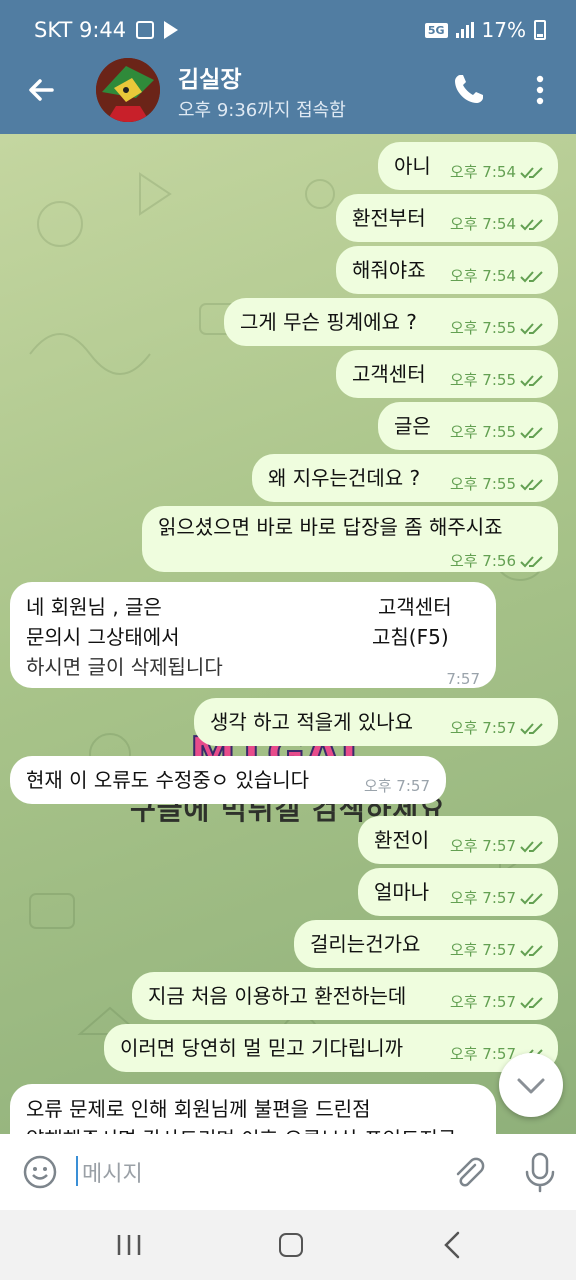  What do you see at coordinates (389, 218) in the screenshot?
I see `message-text: 환전부터` at bounding box center [389, 218].